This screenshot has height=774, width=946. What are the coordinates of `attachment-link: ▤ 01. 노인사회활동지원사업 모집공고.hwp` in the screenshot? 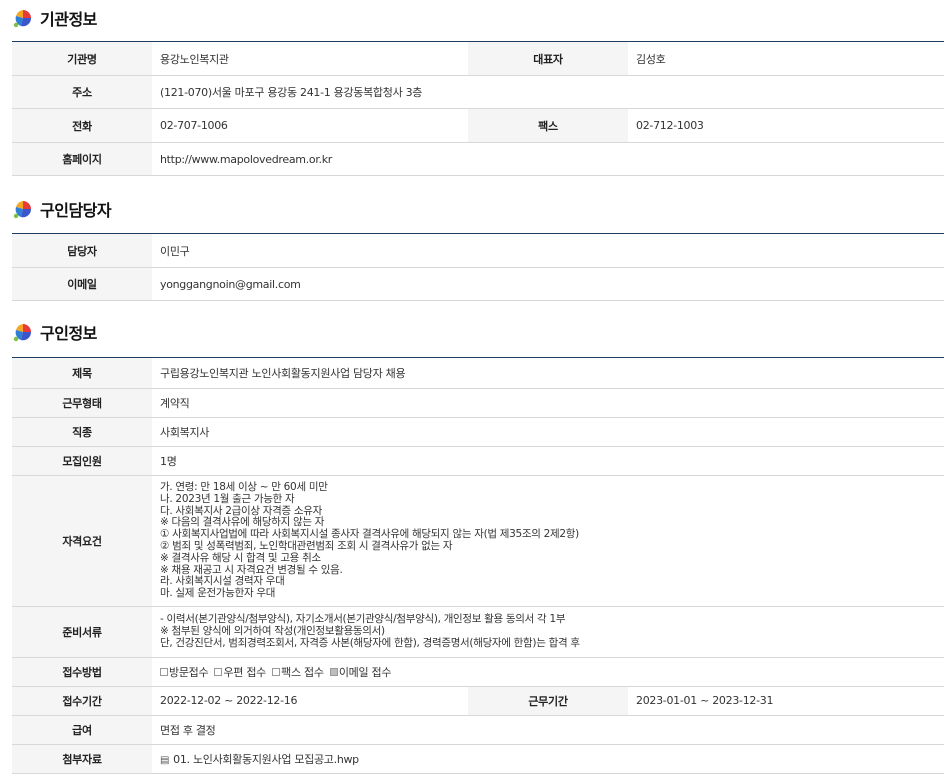 It's located at (548, 759).